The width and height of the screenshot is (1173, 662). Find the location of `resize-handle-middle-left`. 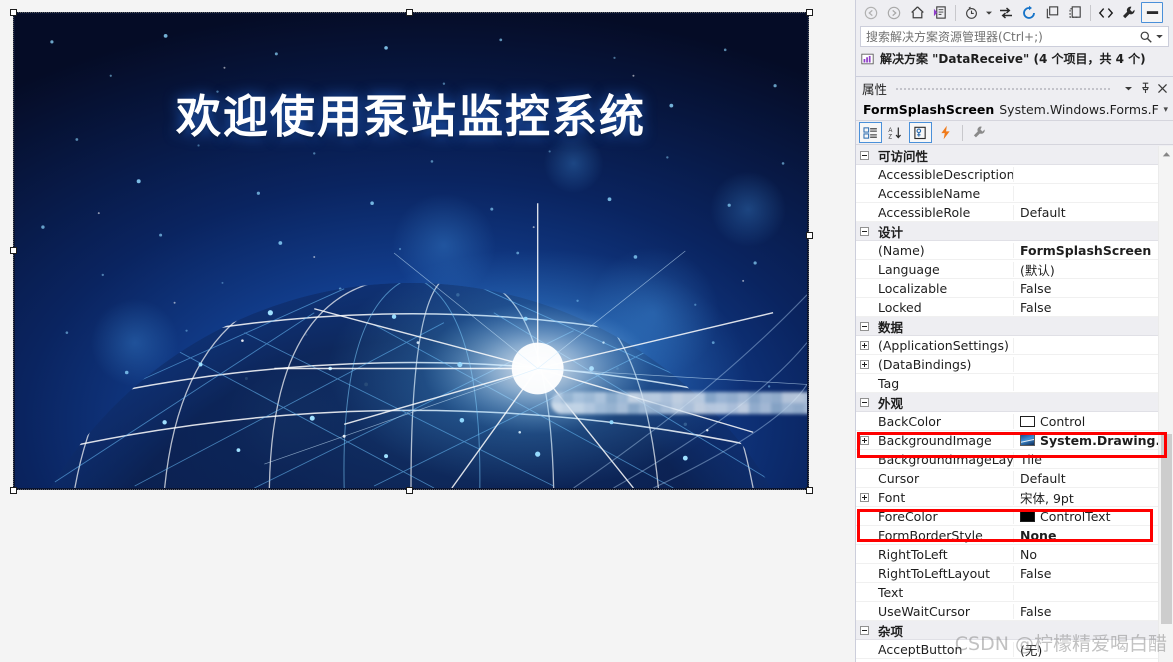

resize-handle-middle-left is located at coordinates (13, 250).